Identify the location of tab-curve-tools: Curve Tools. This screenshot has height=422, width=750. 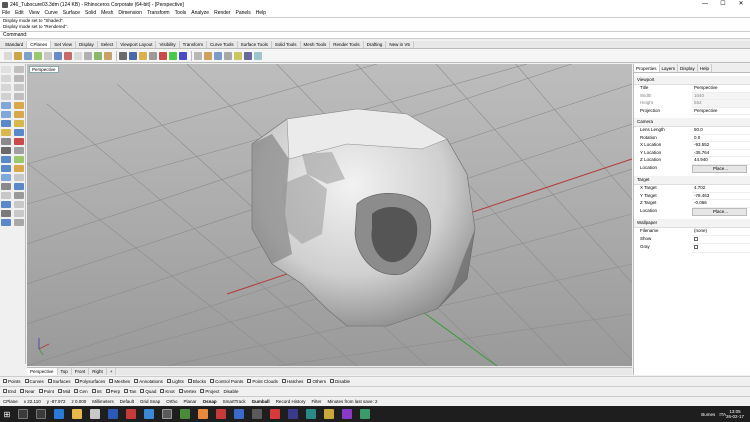
(222, 44).